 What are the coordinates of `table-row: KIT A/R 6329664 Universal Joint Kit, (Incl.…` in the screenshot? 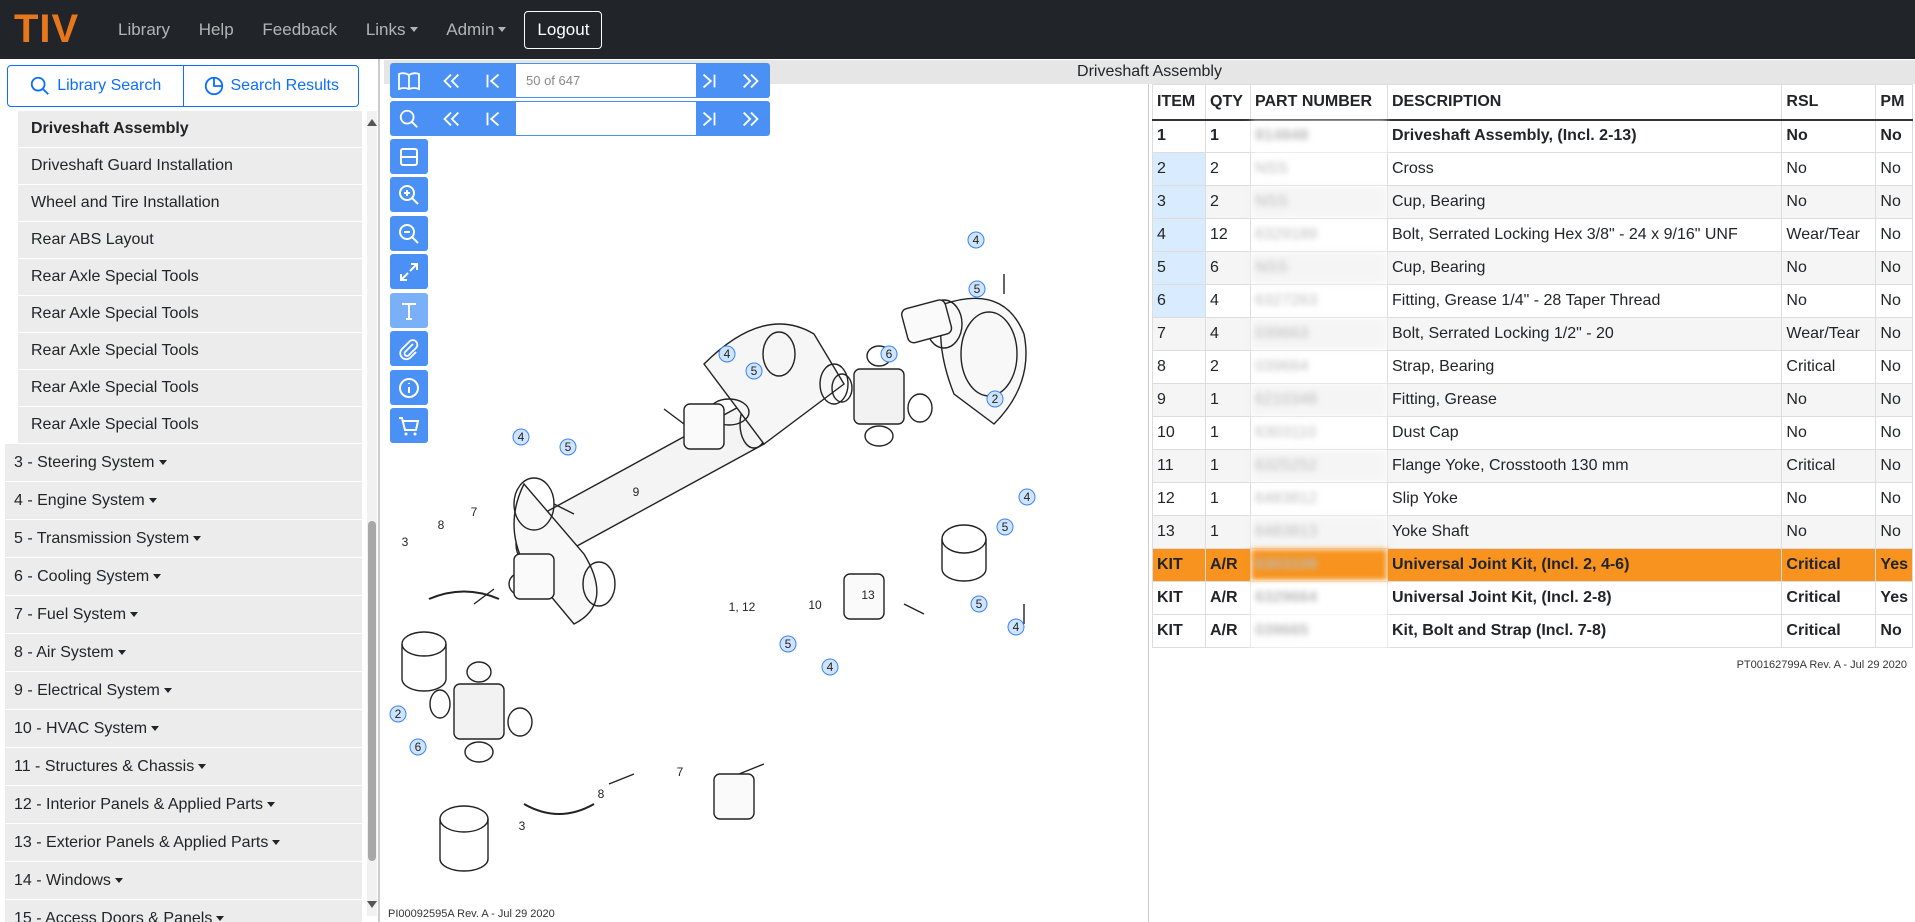 It's located at (1532, 598).